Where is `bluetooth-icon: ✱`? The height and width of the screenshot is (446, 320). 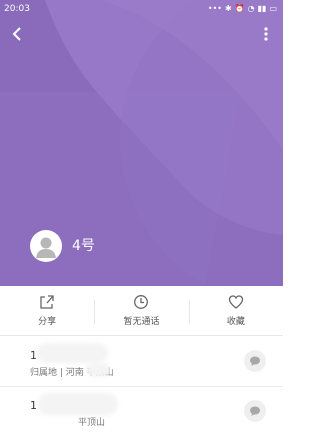
bluetooth-icon: ✱ is located at coordinates (228, 8).